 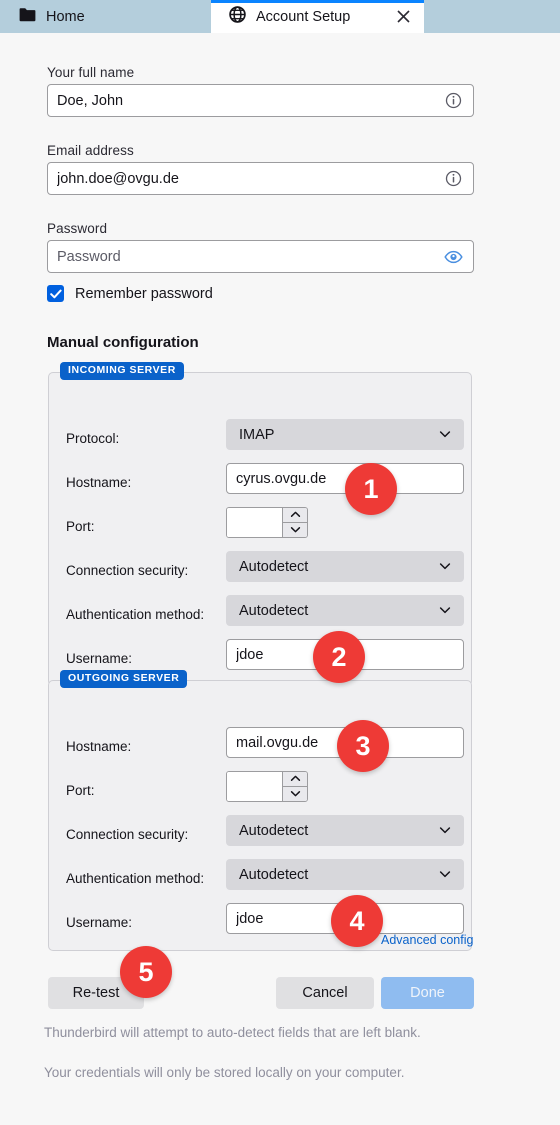 I want to click on email-label: Email address, so click(x=90, y=150).